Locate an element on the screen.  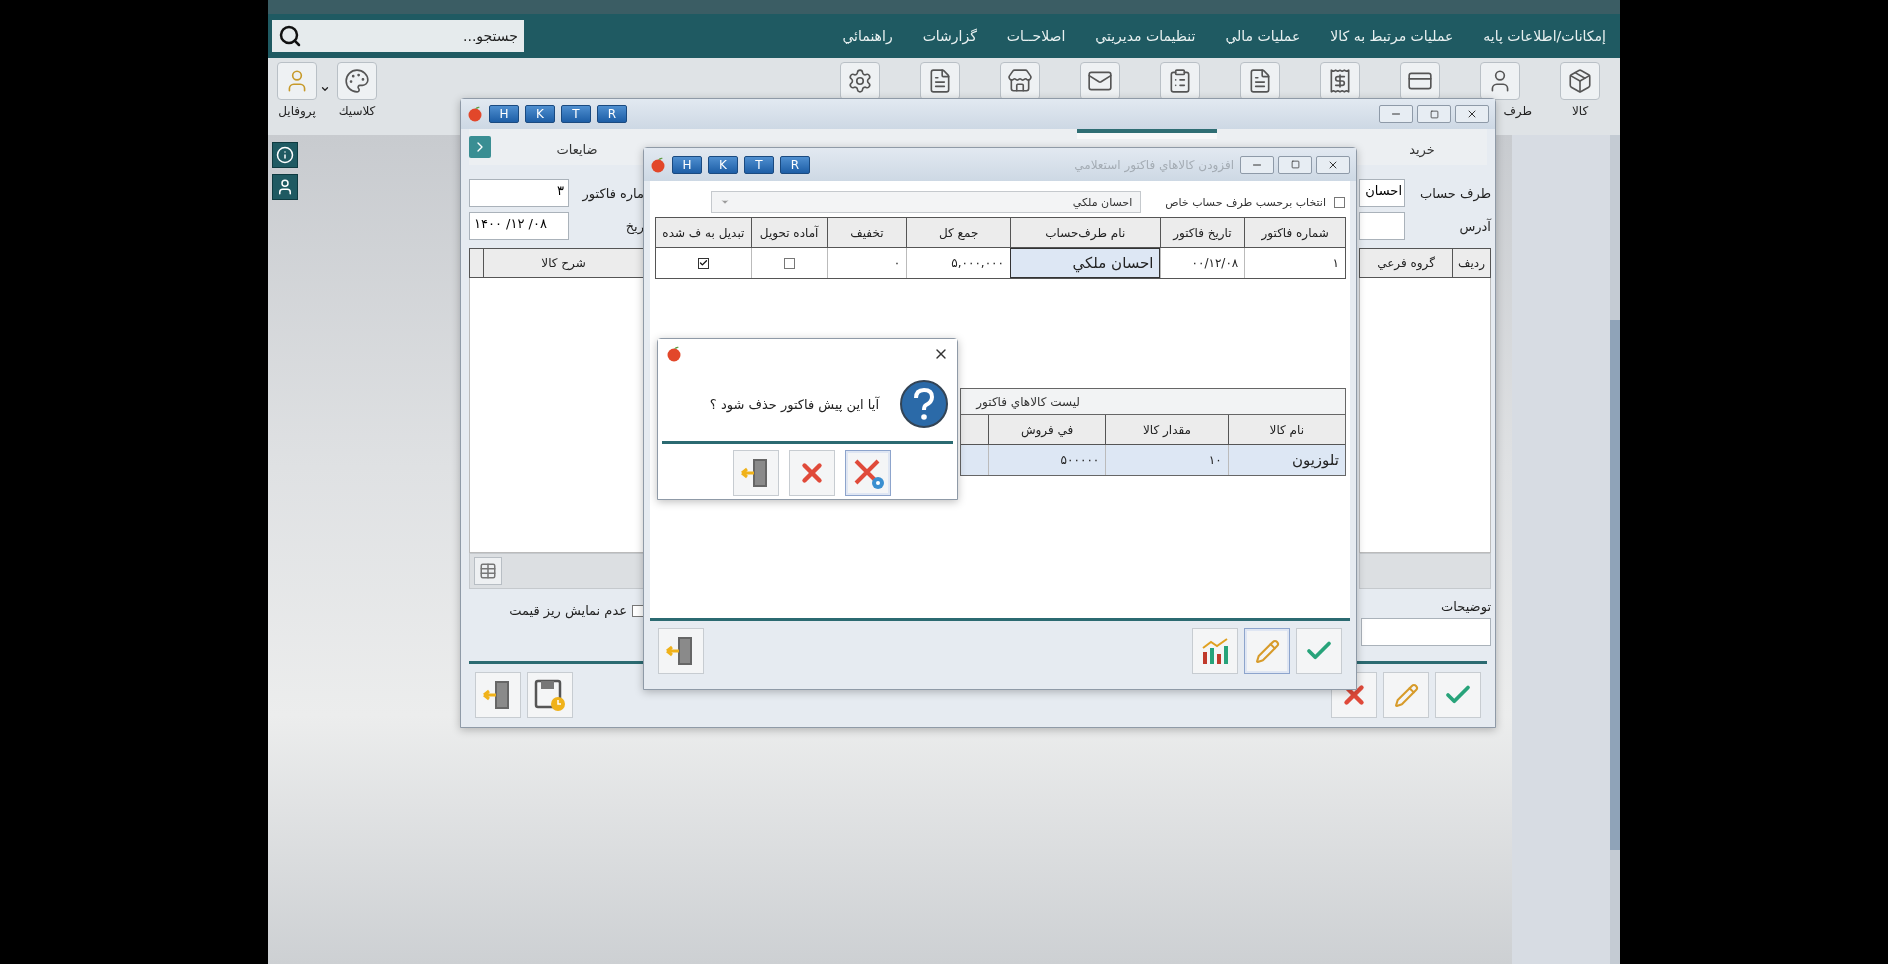
chart-button is located at coordinates (1215, 651).